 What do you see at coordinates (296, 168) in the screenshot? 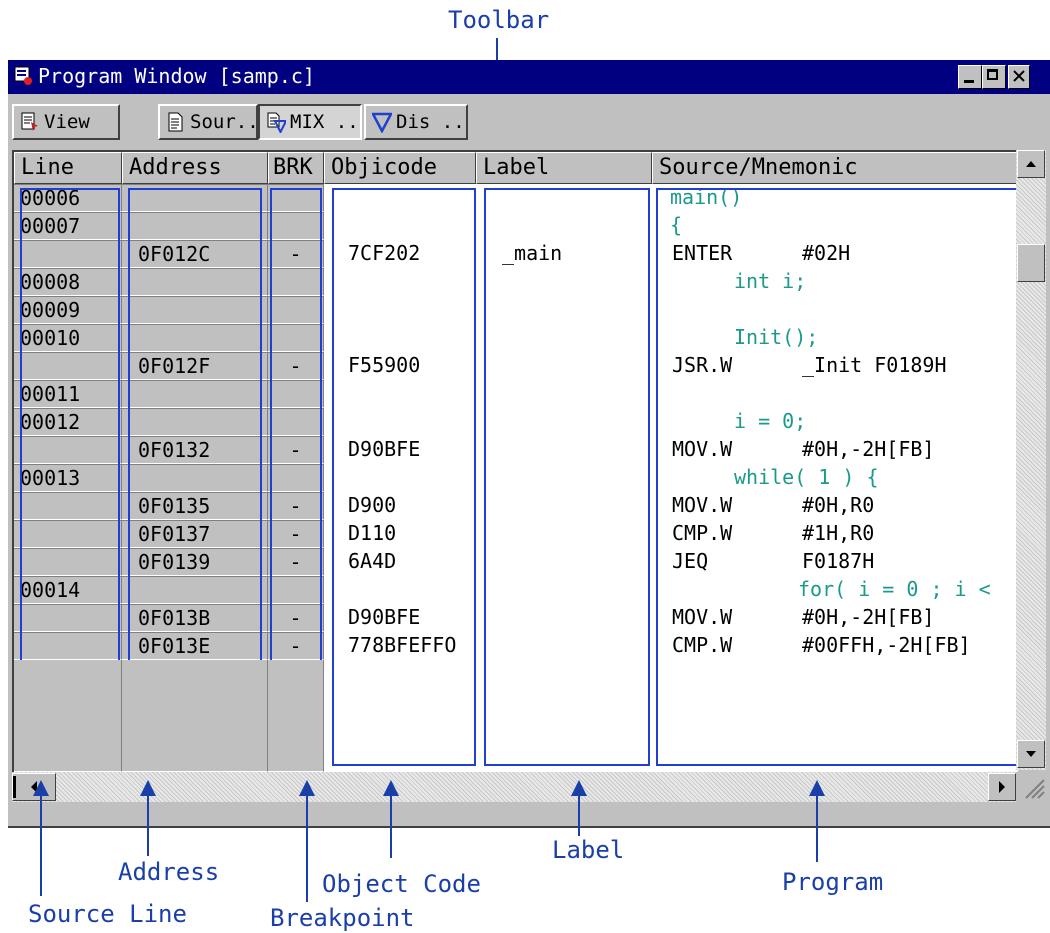
I see `column-header-brk: BRK` at bounding box center [296, 168].